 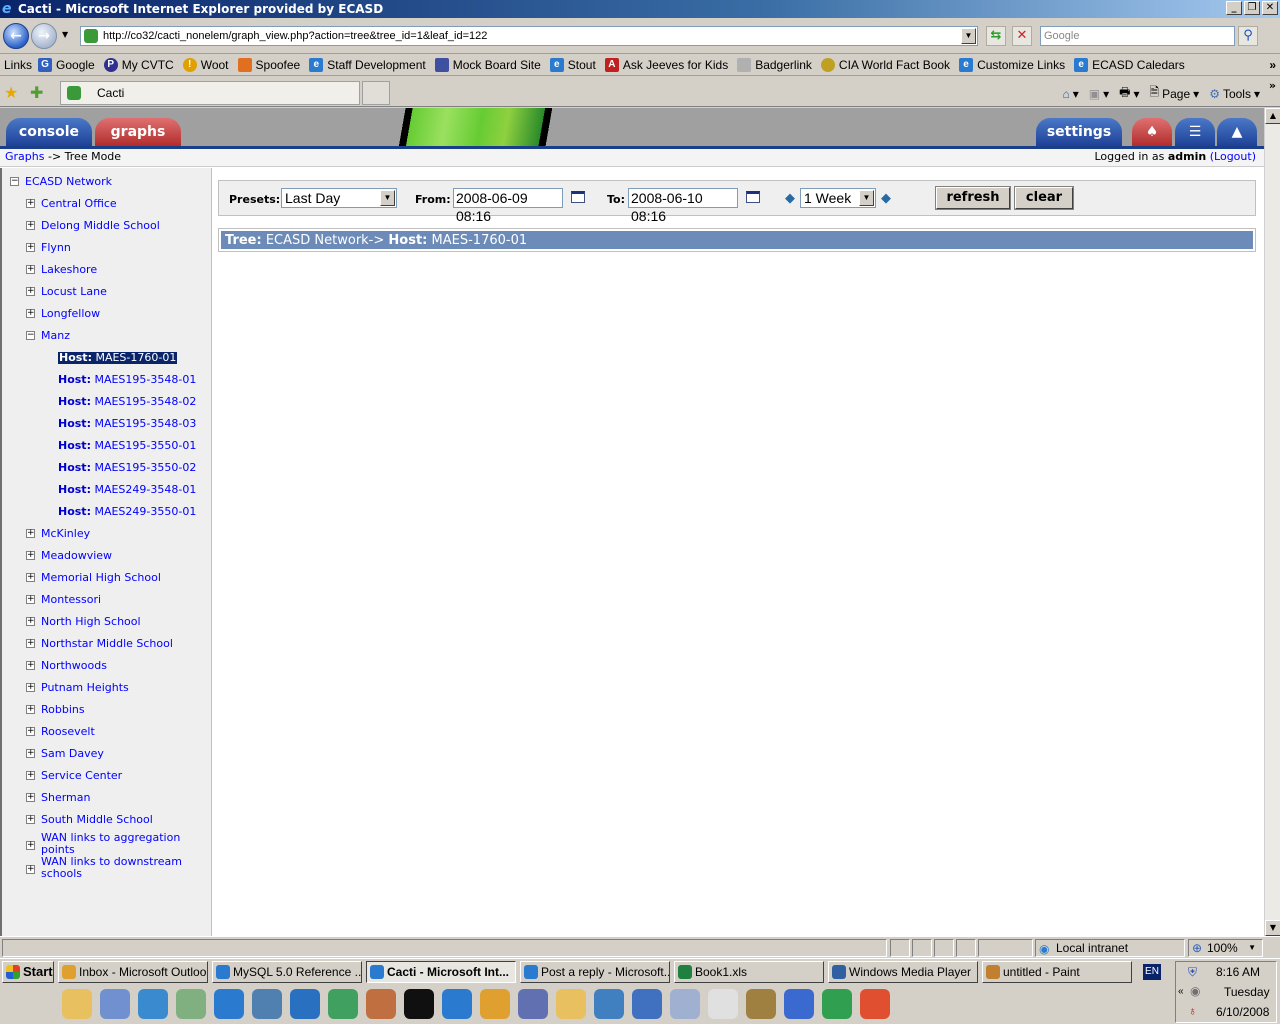 What do you see at coordinates (508, 206) in the screenshot?
I see `from-date-input: 2008-06-09 08:16` at bounding box center [508, 206].